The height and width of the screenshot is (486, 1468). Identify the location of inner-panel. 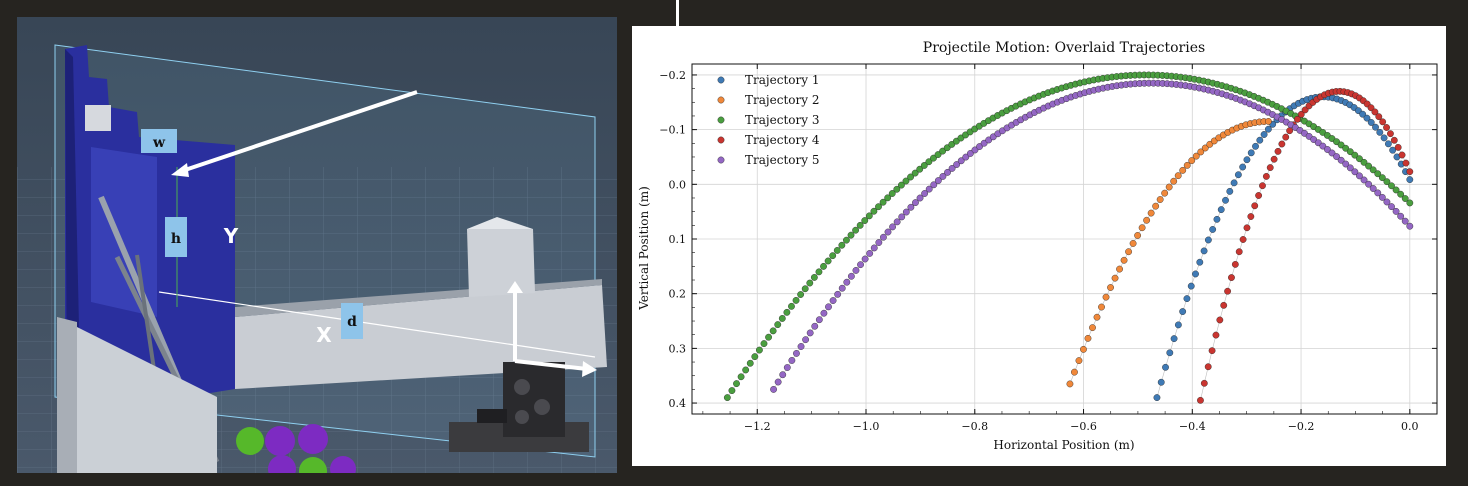
(124, 232).